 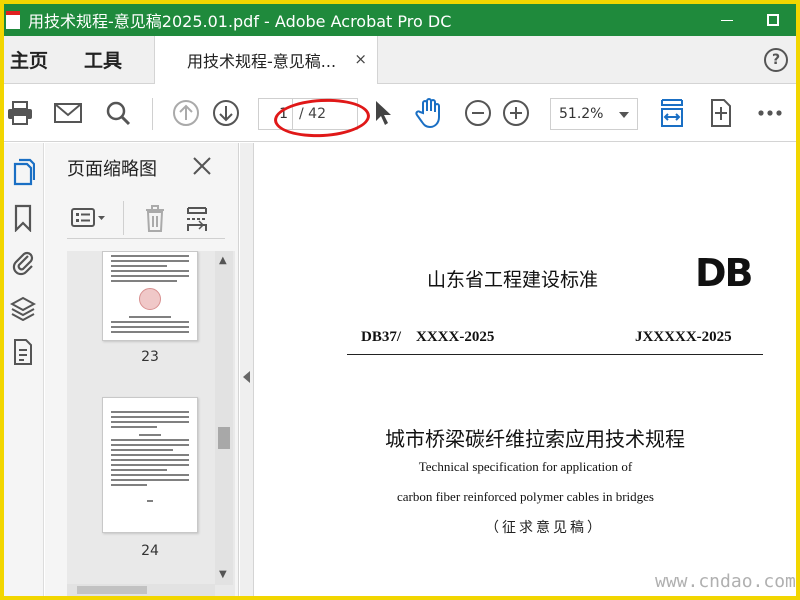 What do you see at coordinates (246, 377) in the screenshot?
I see `chevron-left-icon` at bounding box center [246, 377].